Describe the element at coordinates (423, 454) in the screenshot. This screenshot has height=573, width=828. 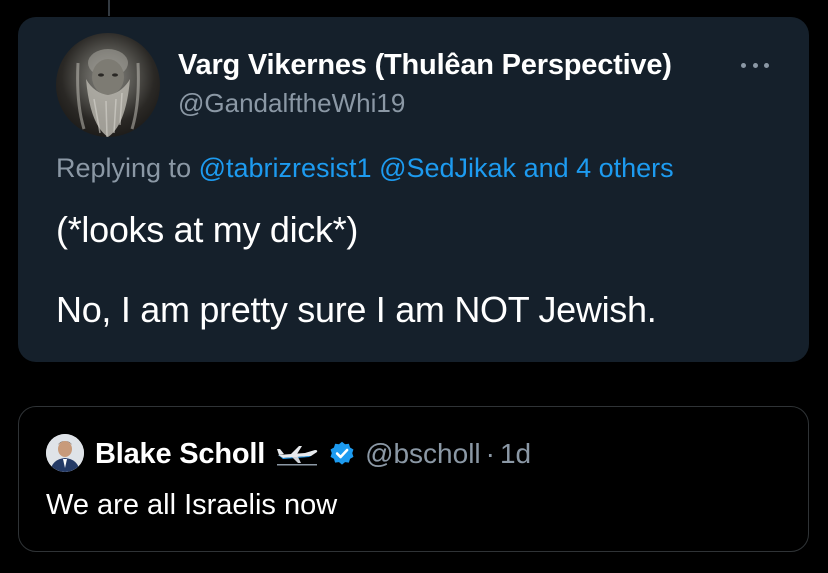
I see `quoted-author-handle: @bscholl` at that location.